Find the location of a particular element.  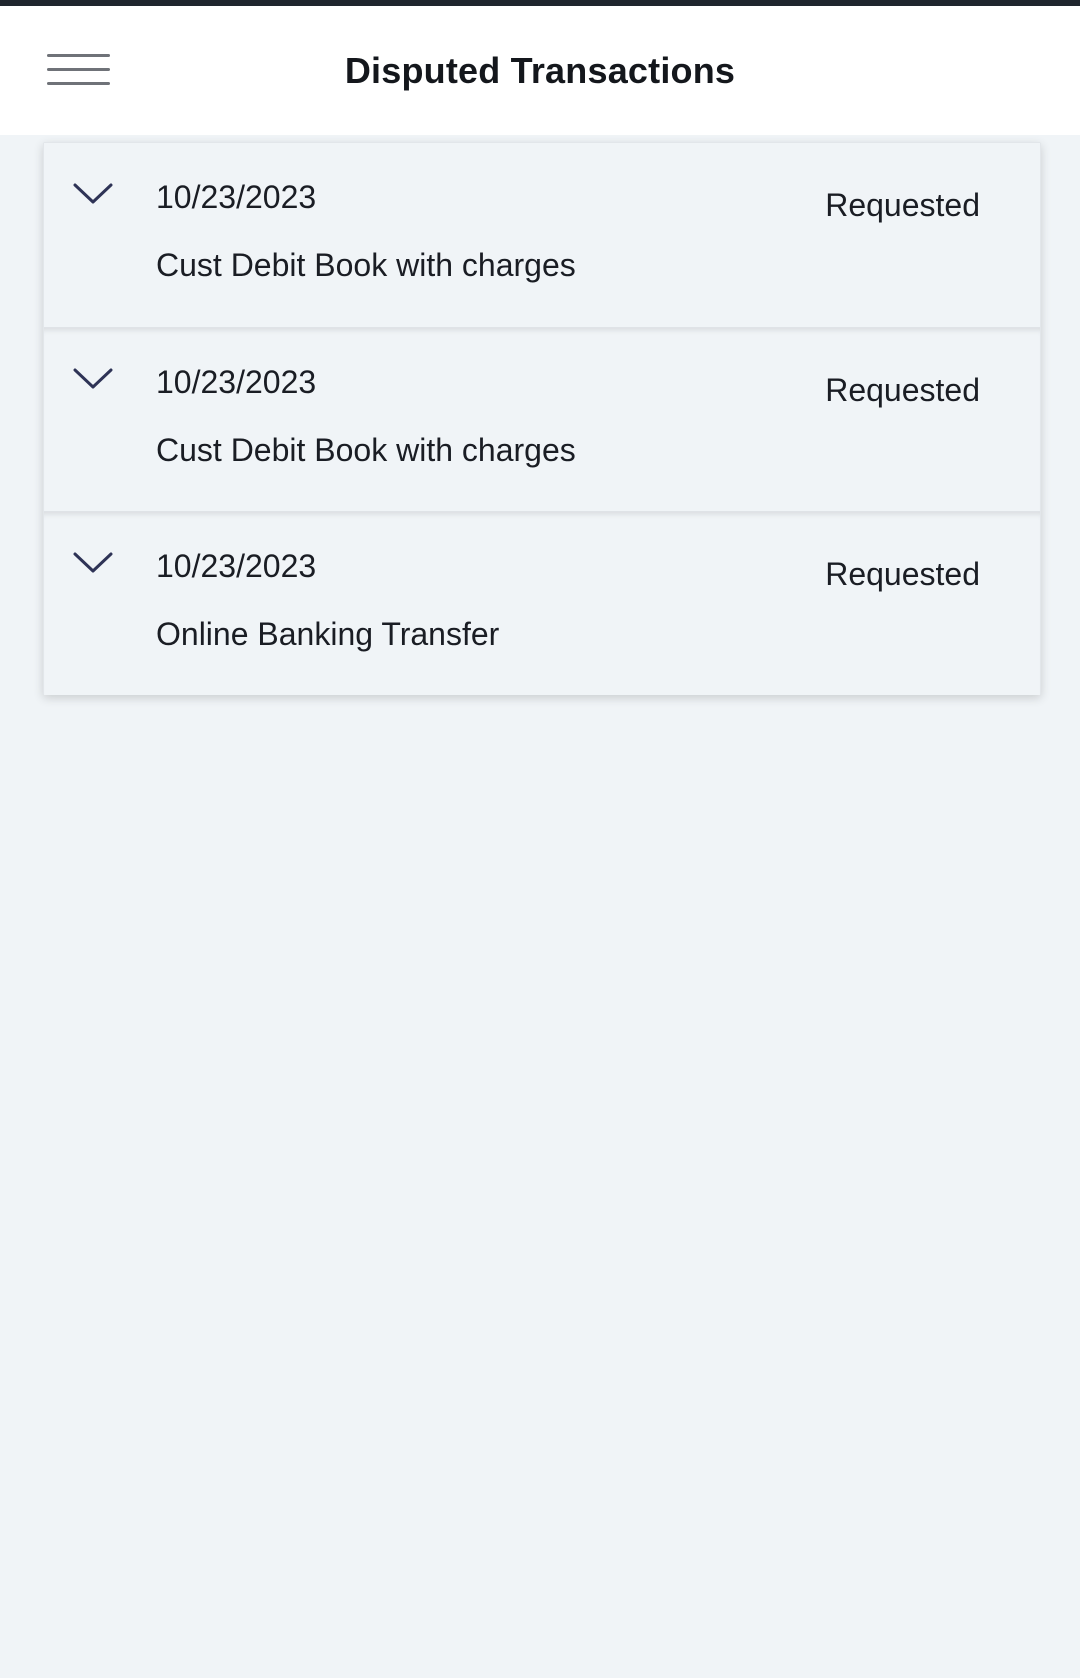

page-title: Disputed Transactions is located at coordinates (540, 70).